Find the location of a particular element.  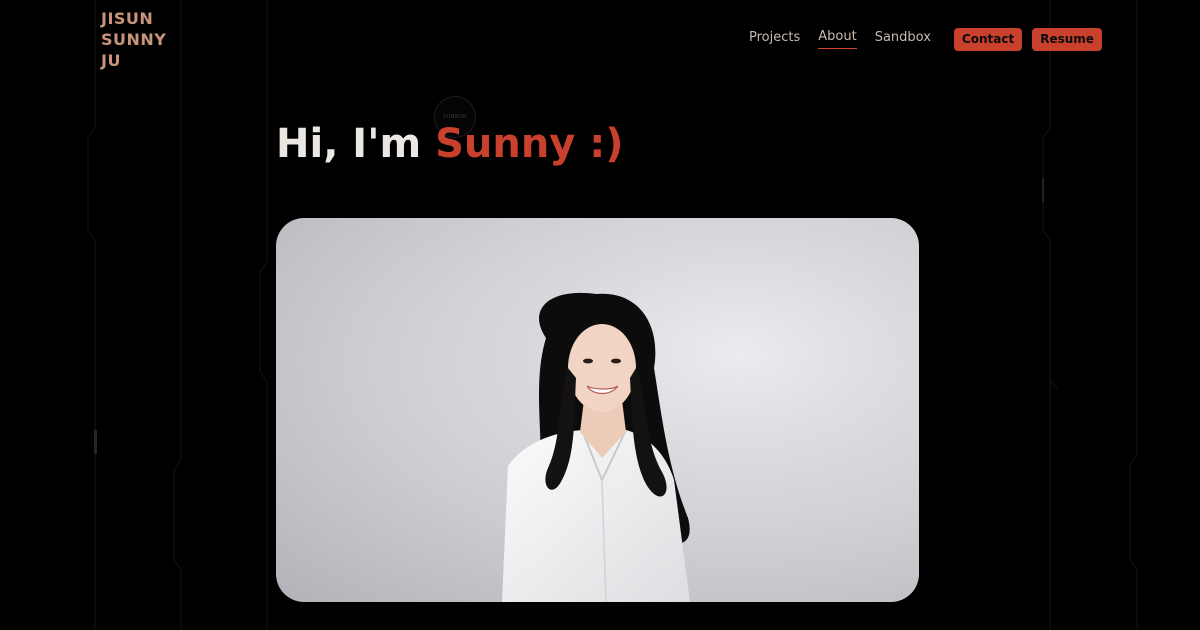

site-logo: JISUN SUNNY JU is located at coordinates (146, 39).